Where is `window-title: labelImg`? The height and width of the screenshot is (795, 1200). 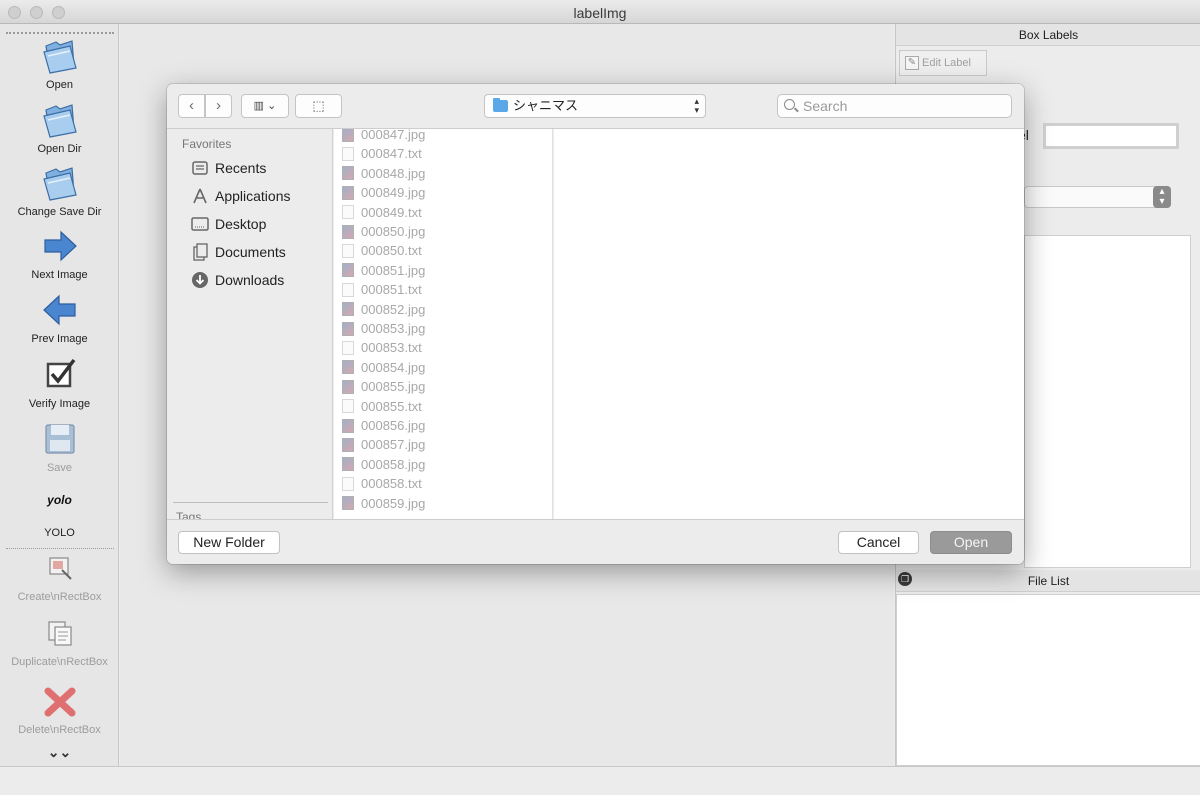
window-title: labelImg is located at coordinates (600, 13).